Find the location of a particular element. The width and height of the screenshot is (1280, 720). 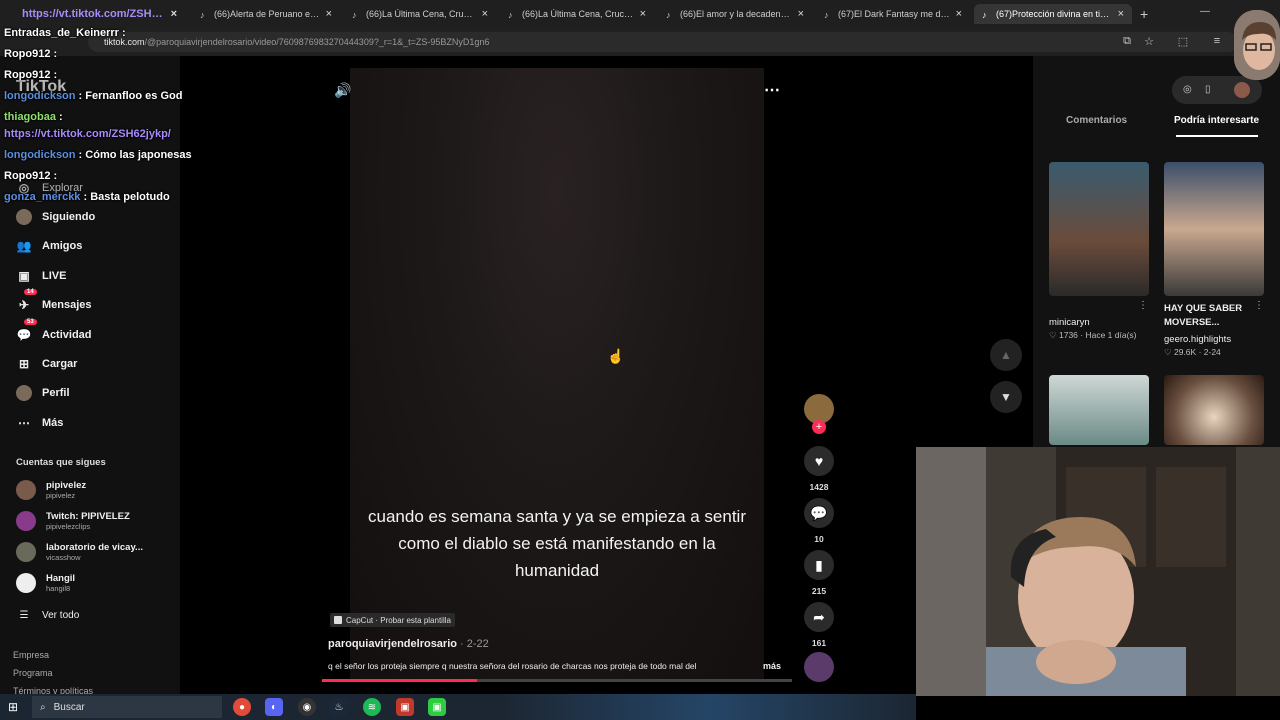

sidebar-item-label: Mensajes is located at coordinates (67, 305).